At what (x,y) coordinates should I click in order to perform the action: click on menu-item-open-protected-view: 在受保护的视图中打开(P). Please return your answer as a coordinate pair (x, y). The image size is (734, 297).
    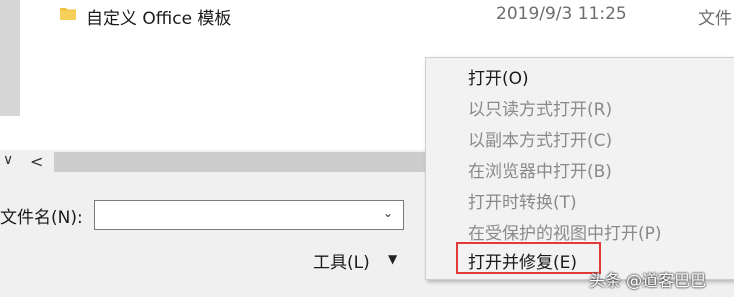
    Looking at the image, I should click on (565, 231).